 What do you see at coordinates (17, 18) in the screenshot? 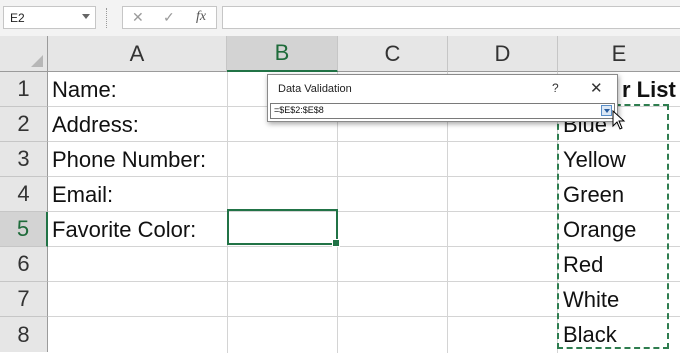
I see `name-box-value: E2` at bounding box center [17, 18].